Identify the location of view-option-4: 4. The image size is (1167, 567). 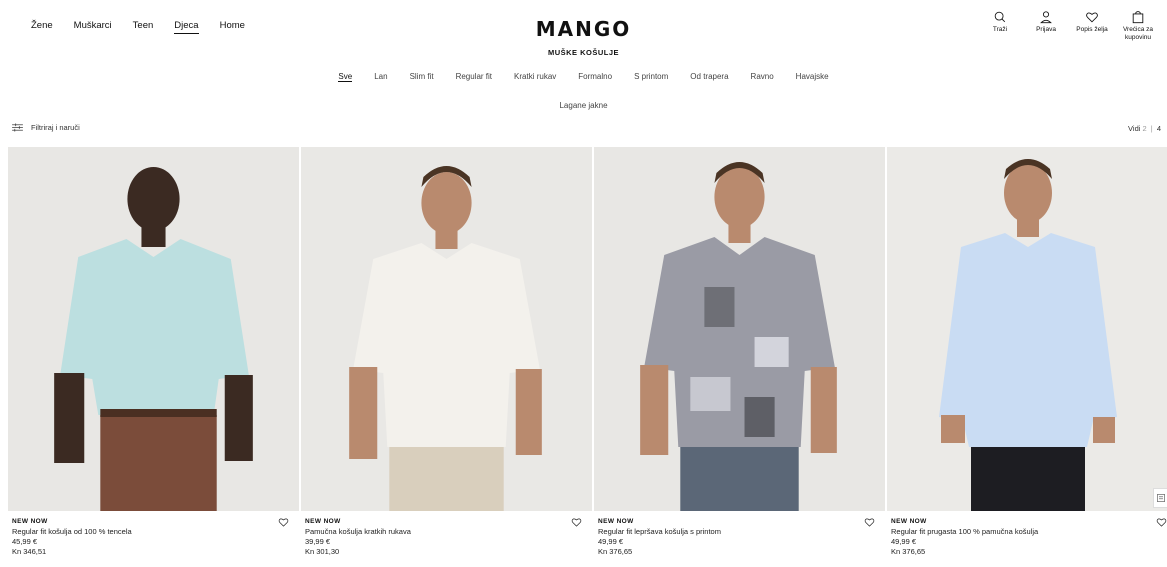
(1159, 128).